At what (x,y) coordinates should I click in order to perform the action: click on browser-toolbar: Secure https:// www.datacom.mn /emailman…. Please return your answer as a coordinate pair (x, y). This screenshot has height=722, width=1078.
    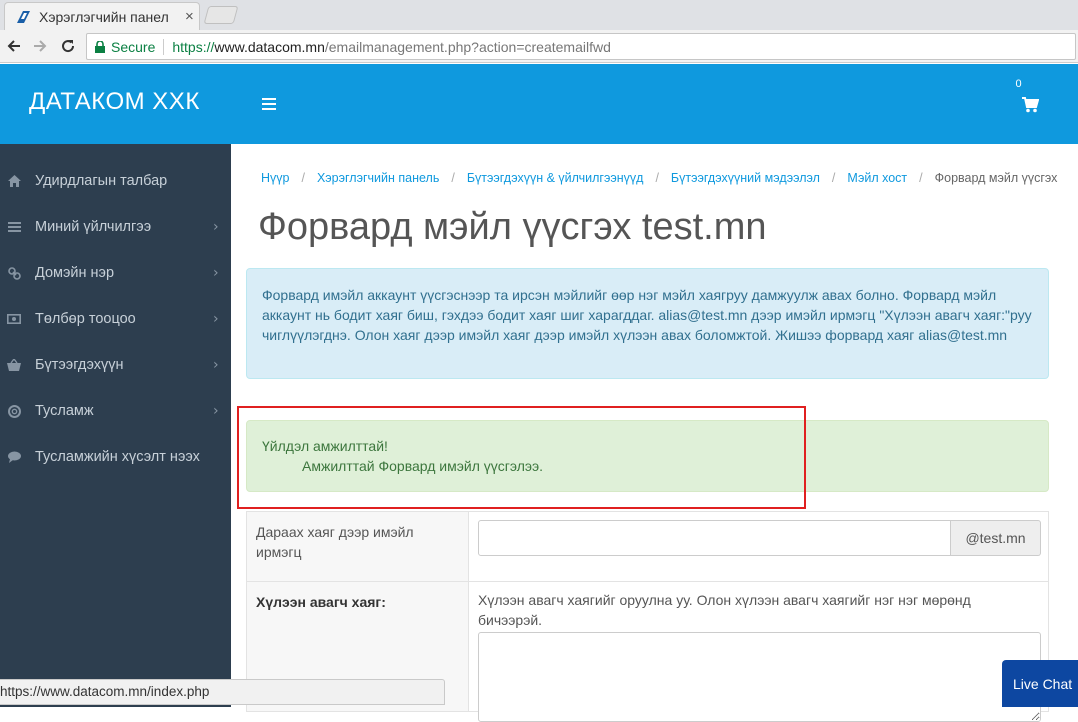
    Looking at the image, I should click on (539, 46).